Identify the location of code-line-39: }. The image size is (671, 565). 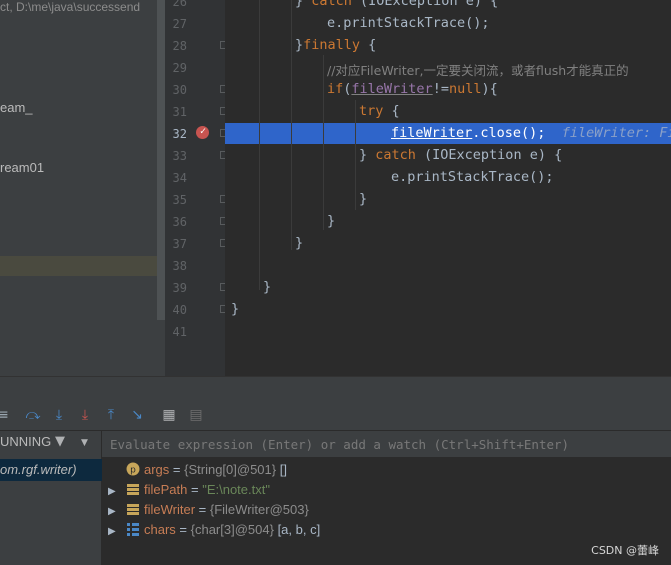
(267, 287).